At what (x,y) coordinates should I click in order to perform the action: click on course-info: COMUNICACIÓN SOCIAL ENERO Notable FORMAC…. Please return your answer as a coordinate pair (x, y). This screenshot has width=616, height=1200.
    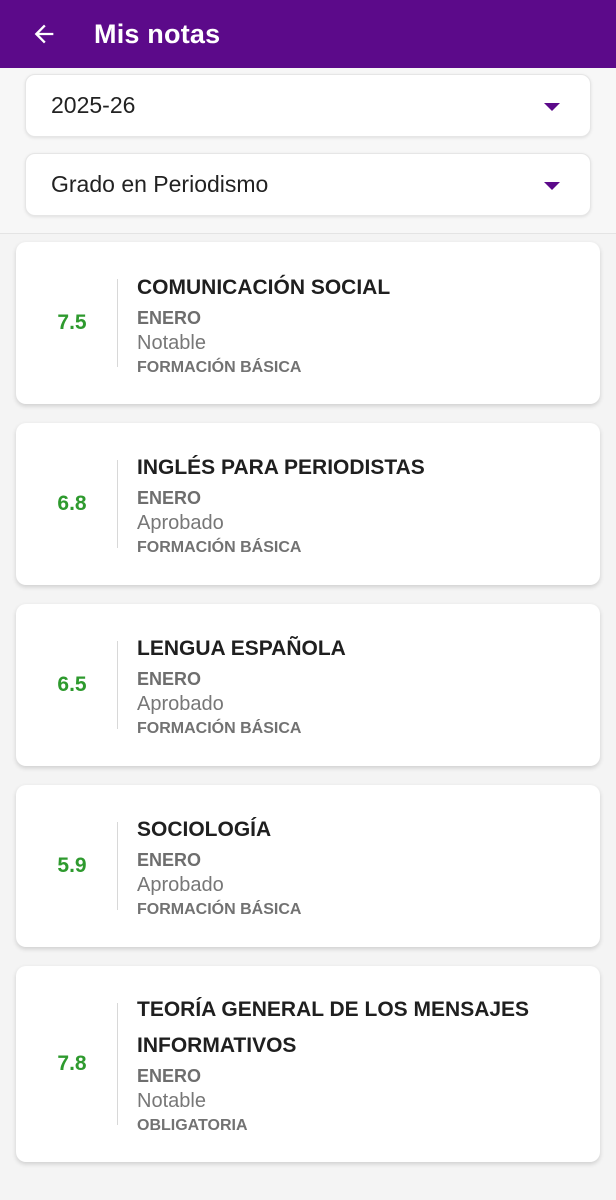
    Looking at the image, I should click on (348, 325).